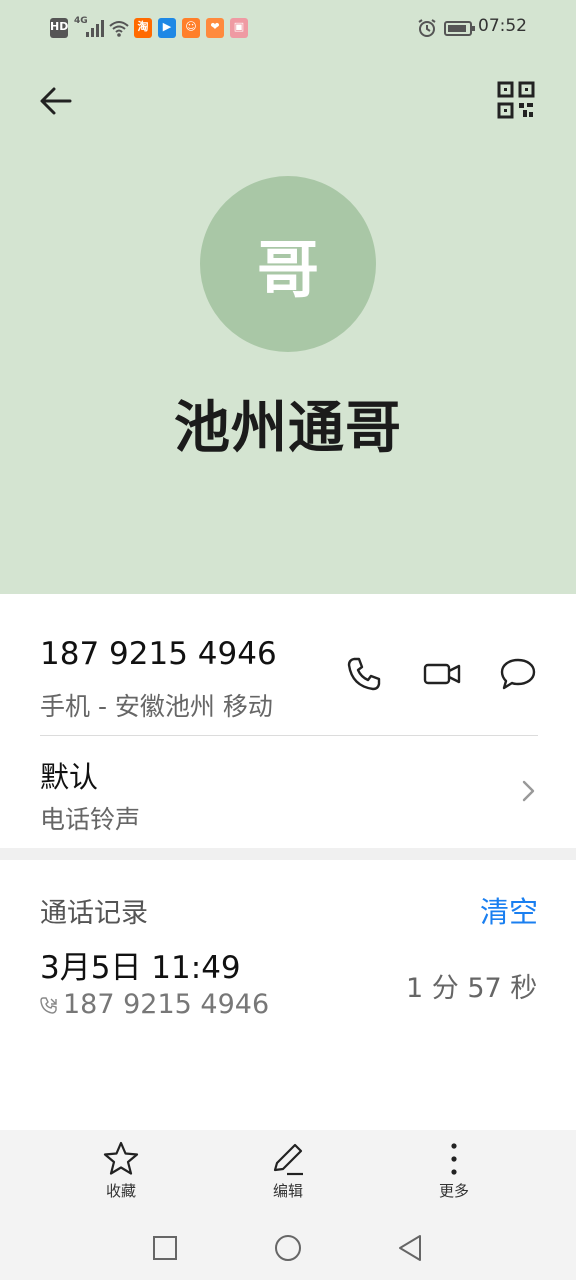 Image resolution: width=576 pixels, height=1280 pixels. Describe the element at coordinates (288, 264) in the screenshot. I see `contact-avatar: 哥` at that location.